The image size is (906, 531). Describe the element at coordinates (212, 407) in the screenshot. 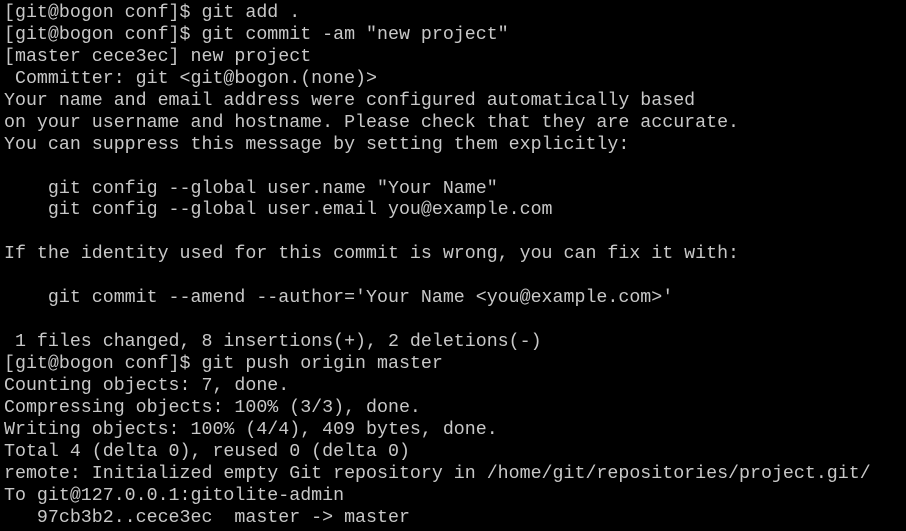

I see `terminal-line: Compressing objects: 100% (3/3), done.` at that location.